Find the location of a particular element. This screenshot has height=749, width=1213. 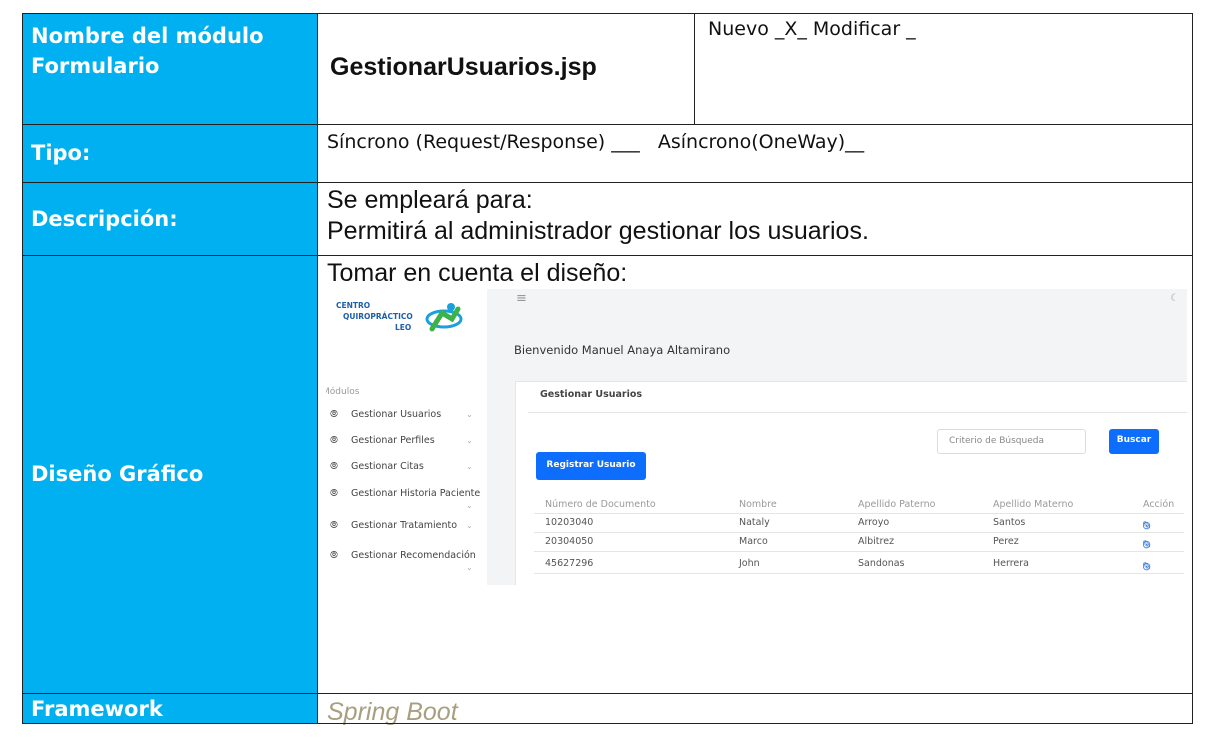

sidebar-item-label: Gestionar Recomendación is located at coordinates (413, 555).